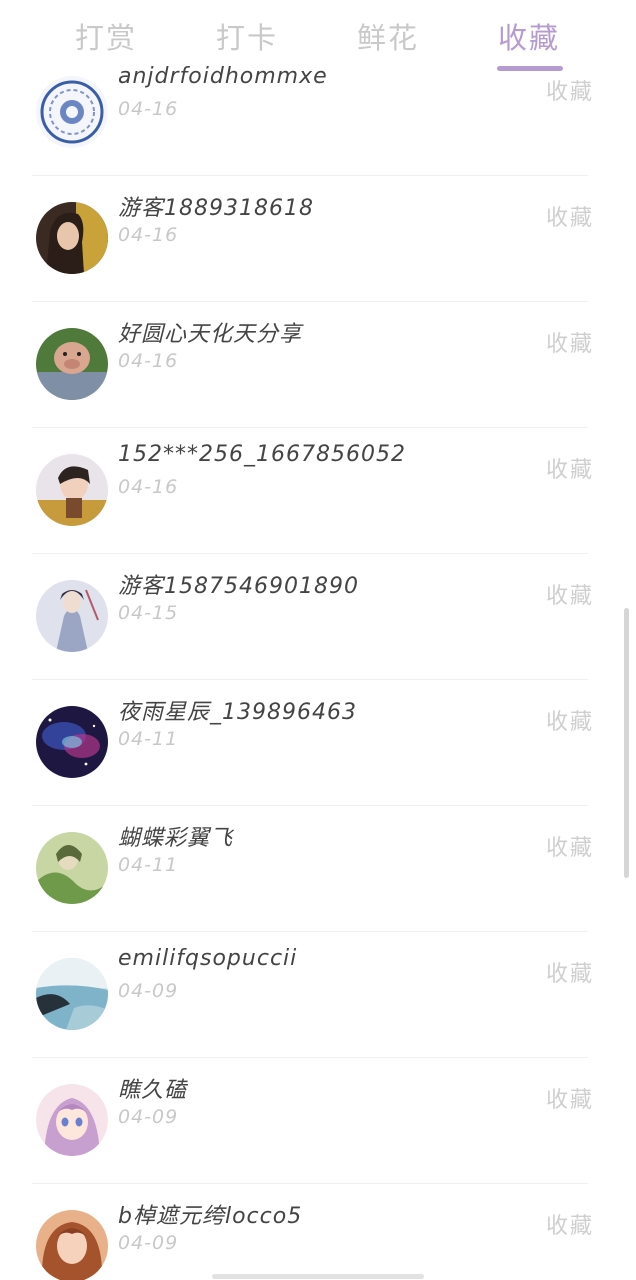 This screenshot has width=636, height=1280. What do you see at coordinates (318, 239) in the screenshot?
I see `list-item: 游客1889318618 04-16 收藏` at bounding box center [318, 239].